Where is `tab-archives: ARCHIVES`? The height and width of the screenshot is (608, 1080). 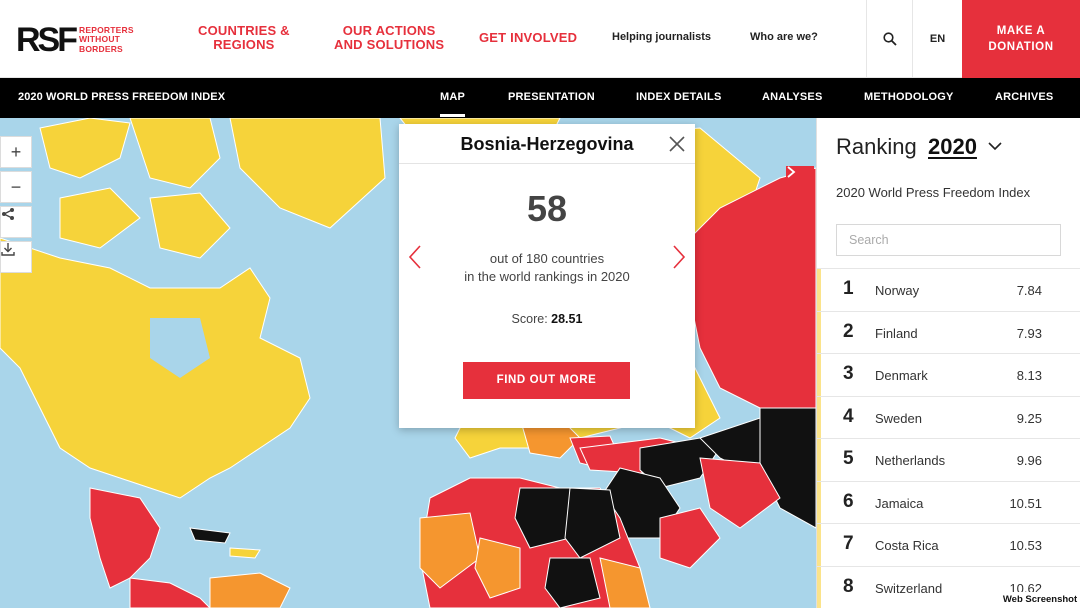 tab-archives: ARCHIVES is located at coordinates (1024, 97).